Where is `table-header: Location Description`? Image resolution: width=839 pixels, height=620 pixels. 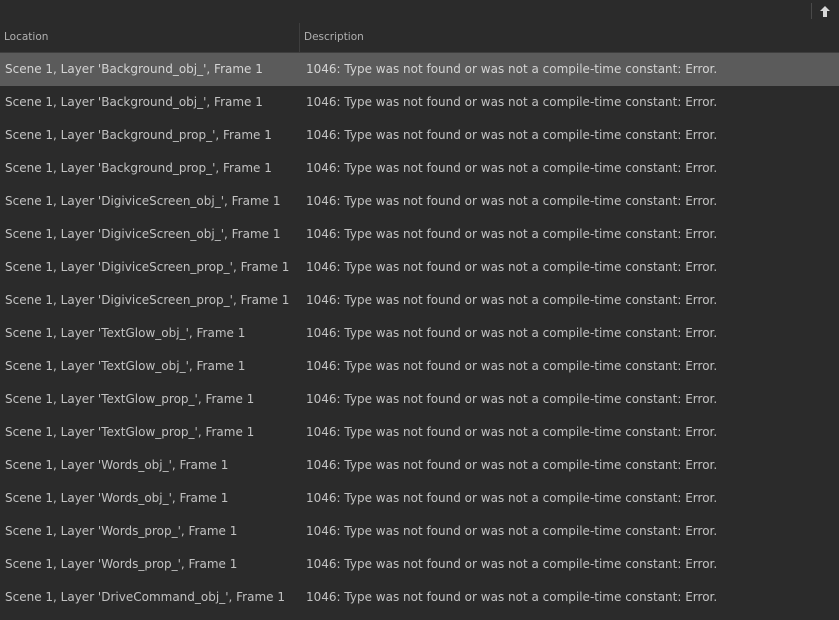 table-header: Location Description is located at coordinates (419, 38).